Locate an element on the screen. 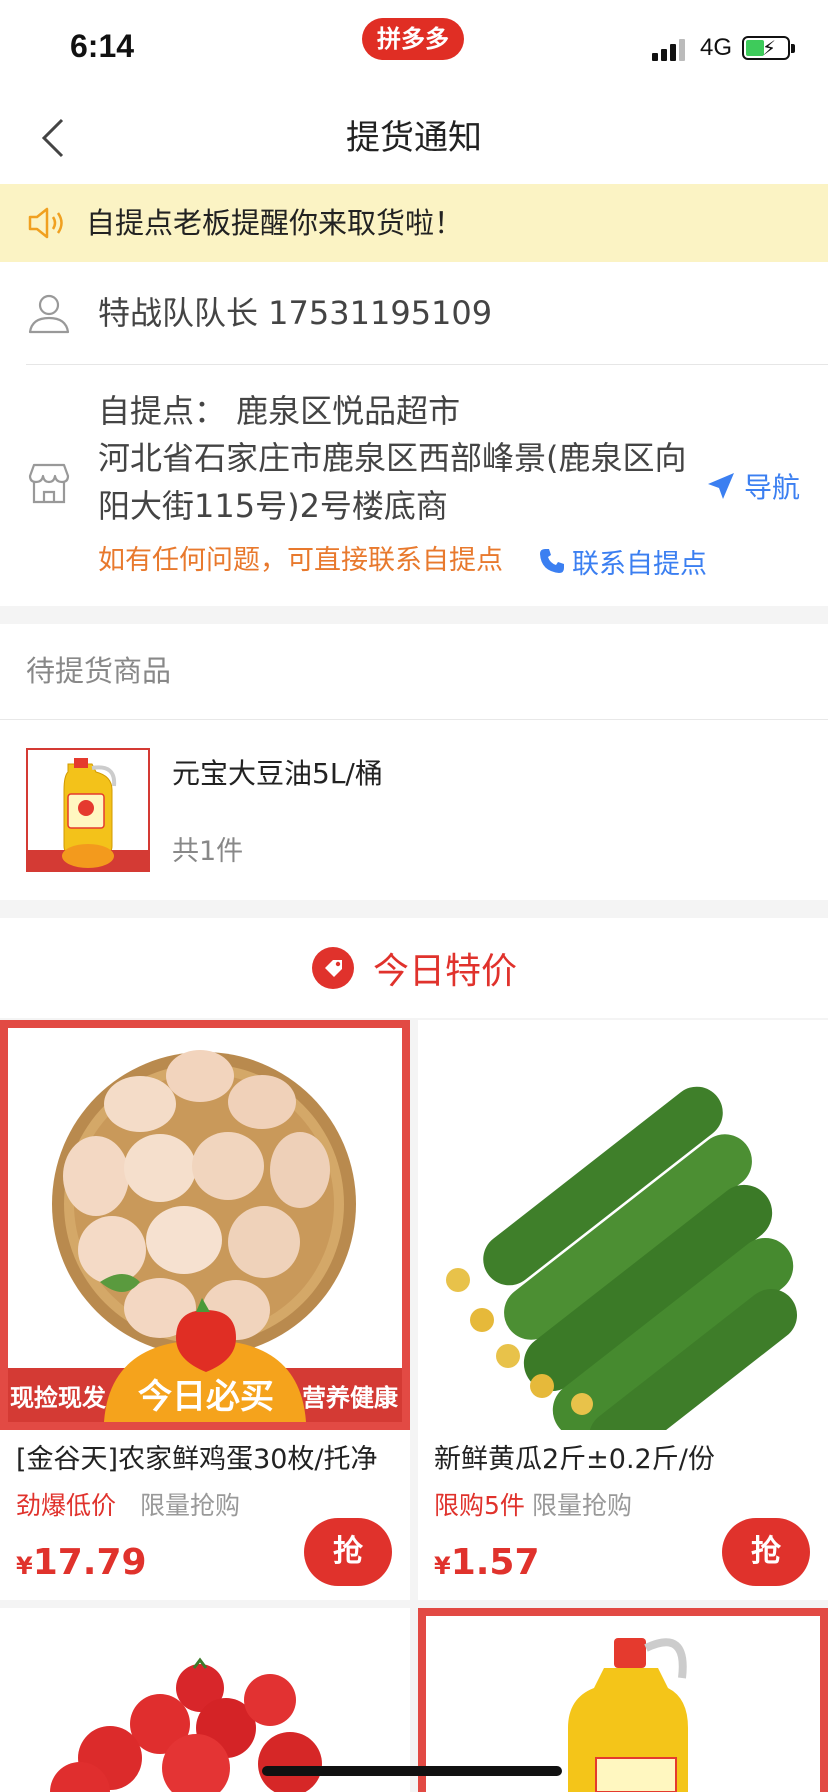 This screenshot has height=1792, width=828. person-icon is located at coordinates (49, 314).